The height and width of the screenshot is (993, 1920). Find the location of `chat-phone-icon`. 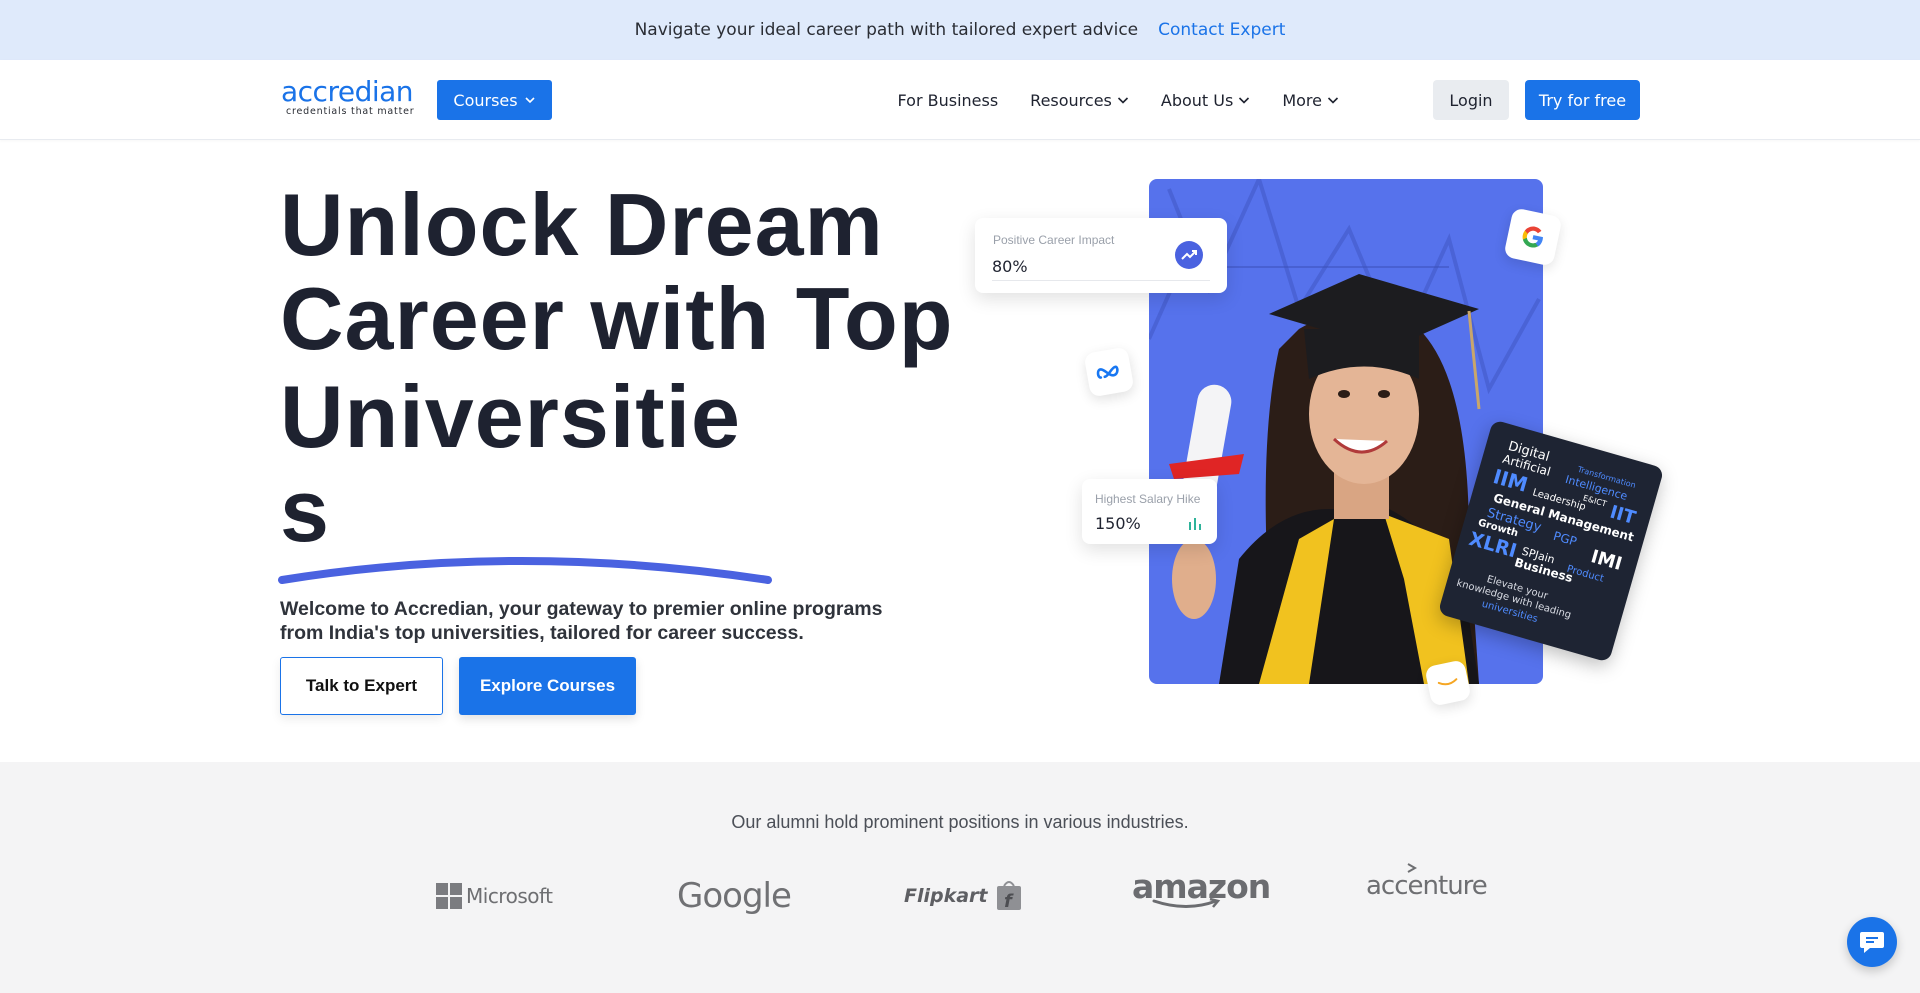

chat-phone-icon is located at coordinates (1872, 942).